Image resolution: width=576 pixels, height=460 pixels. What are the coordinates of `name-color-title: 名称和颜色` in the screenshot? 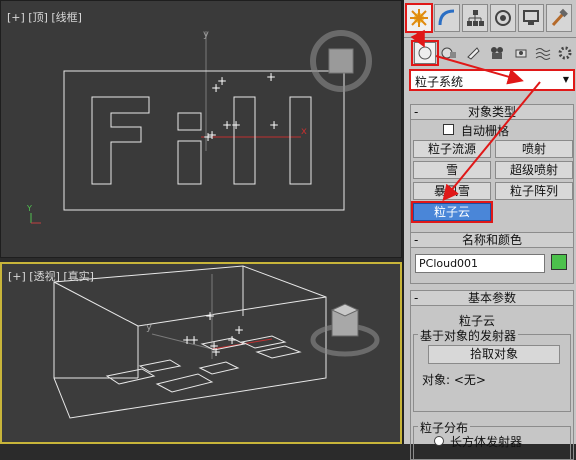 It's located at (491, 240).